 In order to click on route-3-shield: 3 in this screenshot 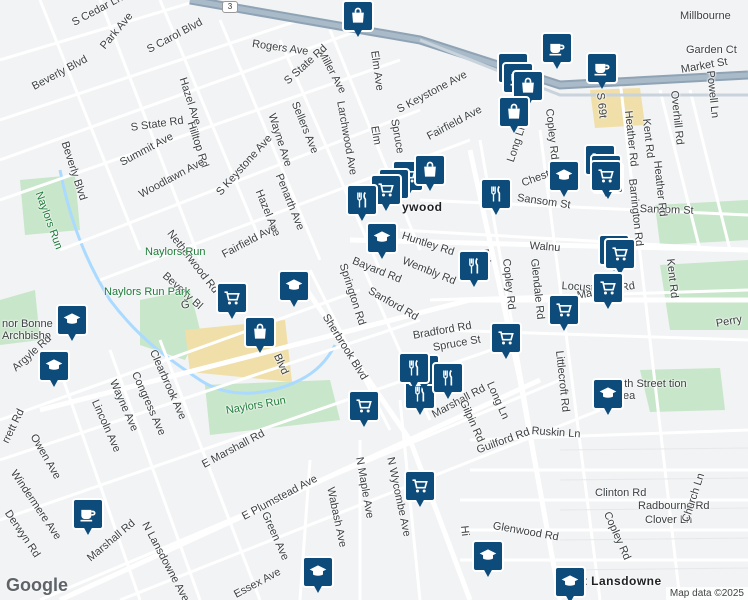, I will do `click(230, 7)`.